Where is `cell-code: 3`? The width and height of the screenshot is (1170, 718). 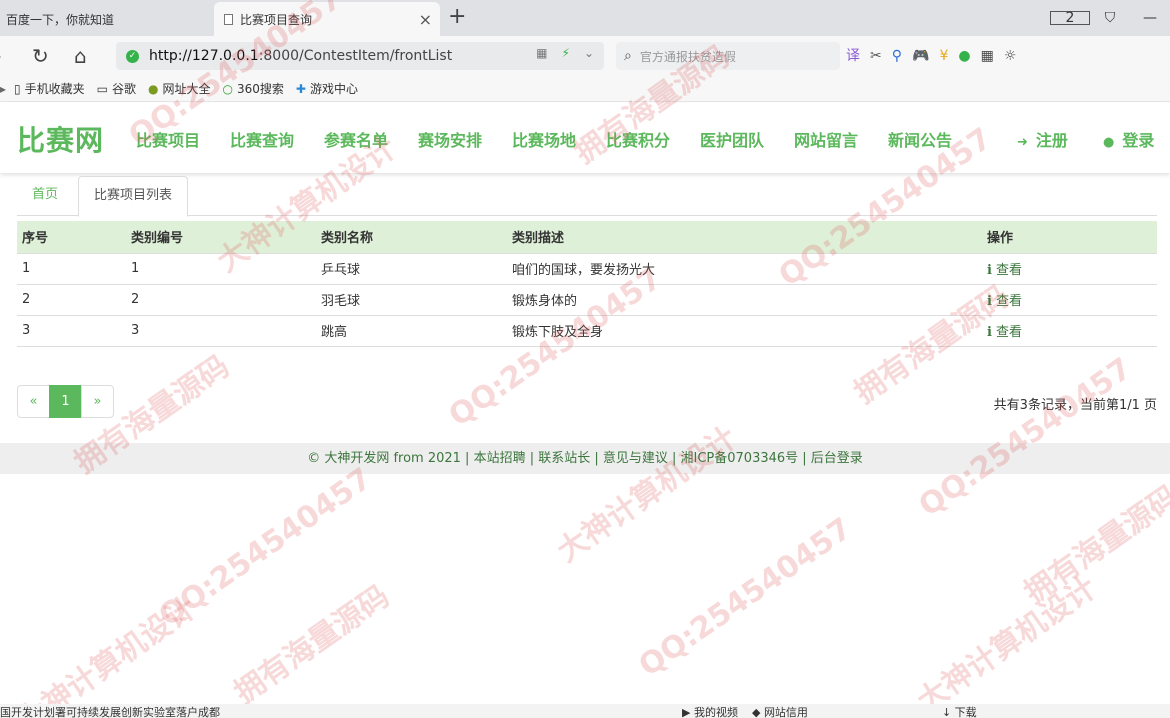 cell-code: 3 is located at coordinates (221, 330).